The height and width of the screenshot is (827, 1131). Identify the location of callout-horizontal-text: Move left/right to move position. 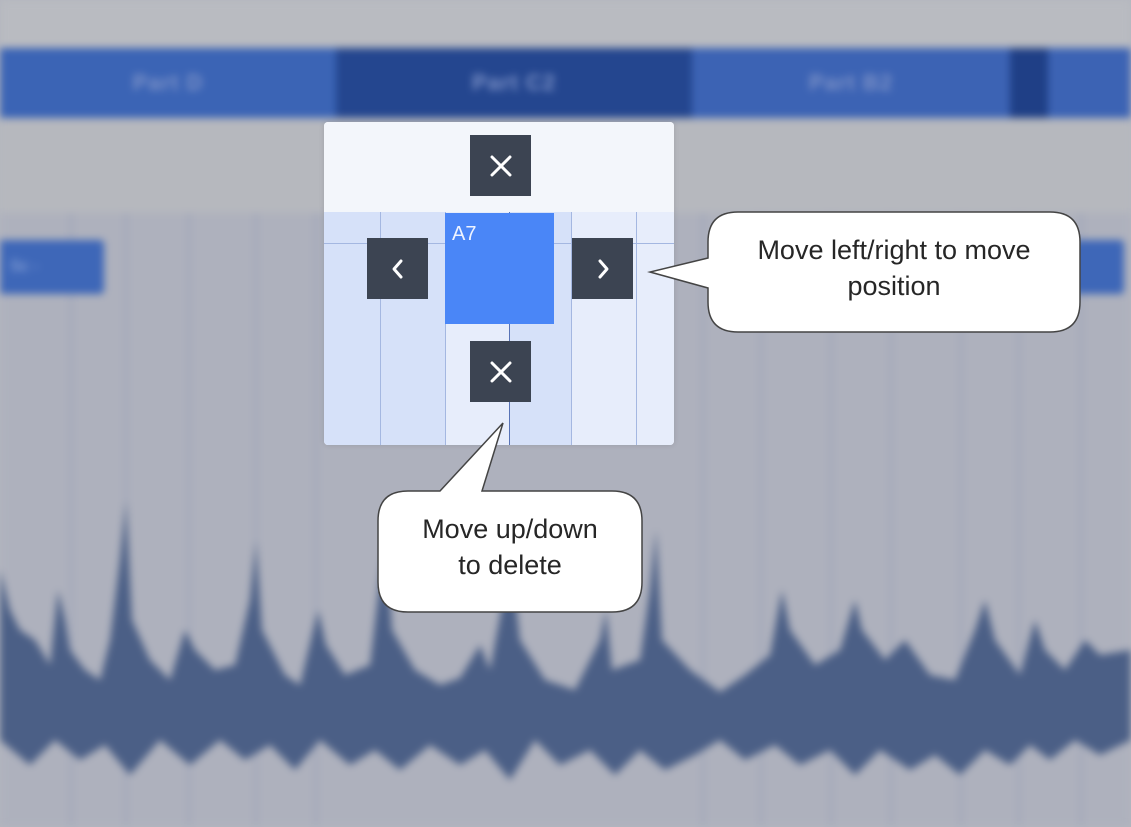
(894, 268).